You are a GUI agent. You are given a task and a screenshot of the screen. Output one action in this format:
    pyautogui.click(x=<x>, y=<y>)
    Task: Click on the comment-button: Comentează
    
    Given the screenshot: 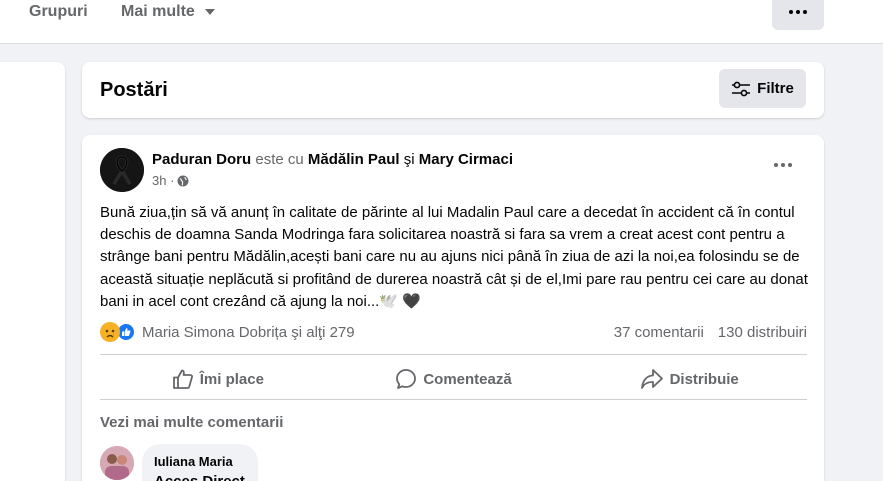 What is the action you would take?
    pyautogui.click(x=454, y=379)
    